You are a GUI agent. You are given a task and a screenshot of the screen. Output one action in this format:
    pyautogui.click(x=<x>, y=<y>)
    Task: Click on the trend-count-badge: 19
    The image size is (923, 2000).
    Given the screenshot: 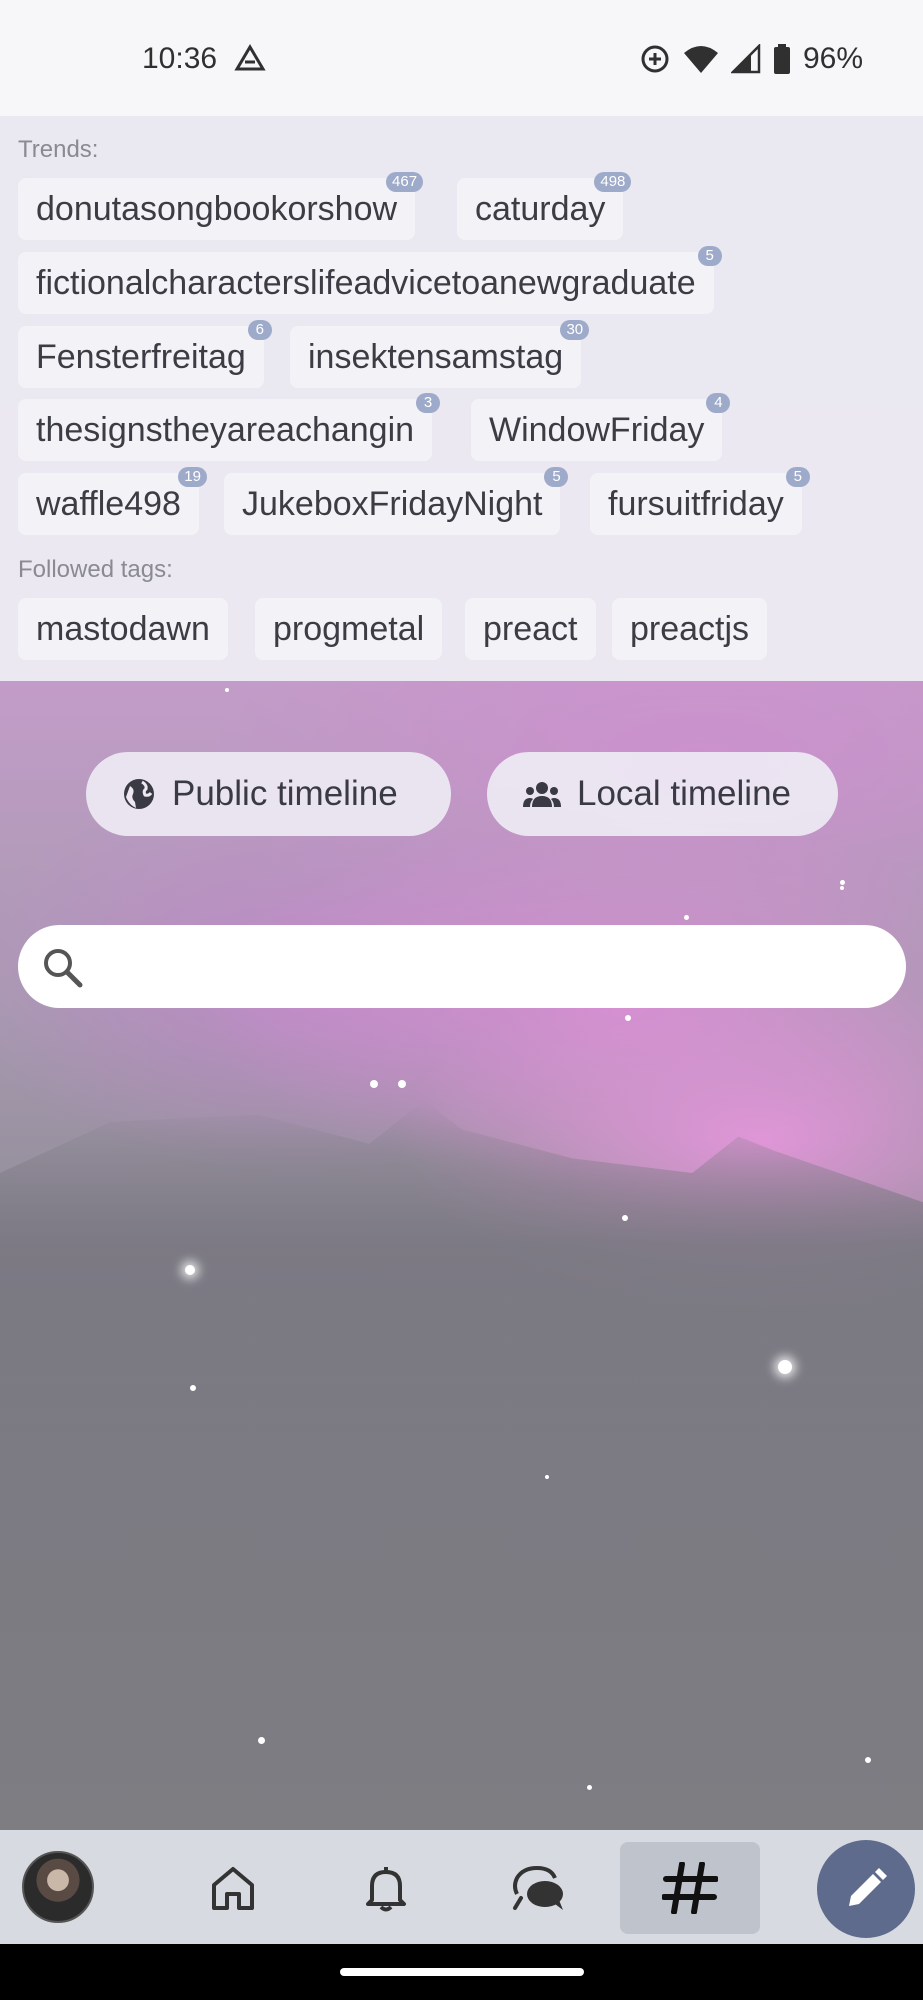 What is the action you would take?
    pyautogui.click(x=192, y=477)
    